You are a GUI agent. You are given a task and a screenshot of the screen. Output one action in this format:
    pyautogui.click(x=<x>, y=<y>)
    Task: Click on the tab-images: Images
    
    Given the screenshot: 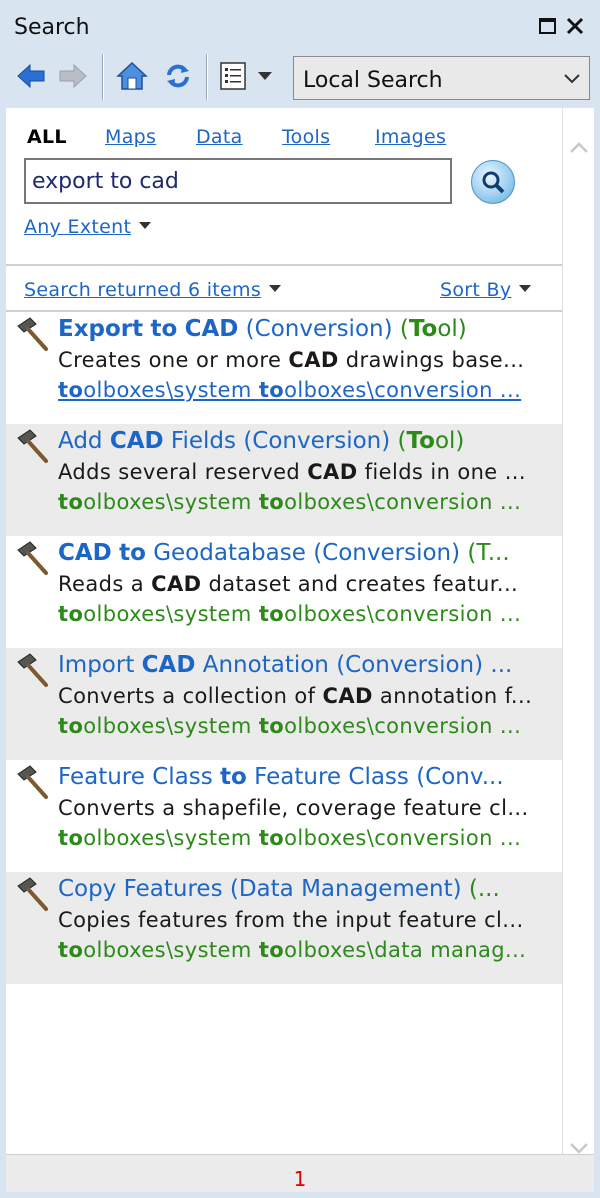 What is the action you would take?
    pyautogui.click(x=410, y=137)
    